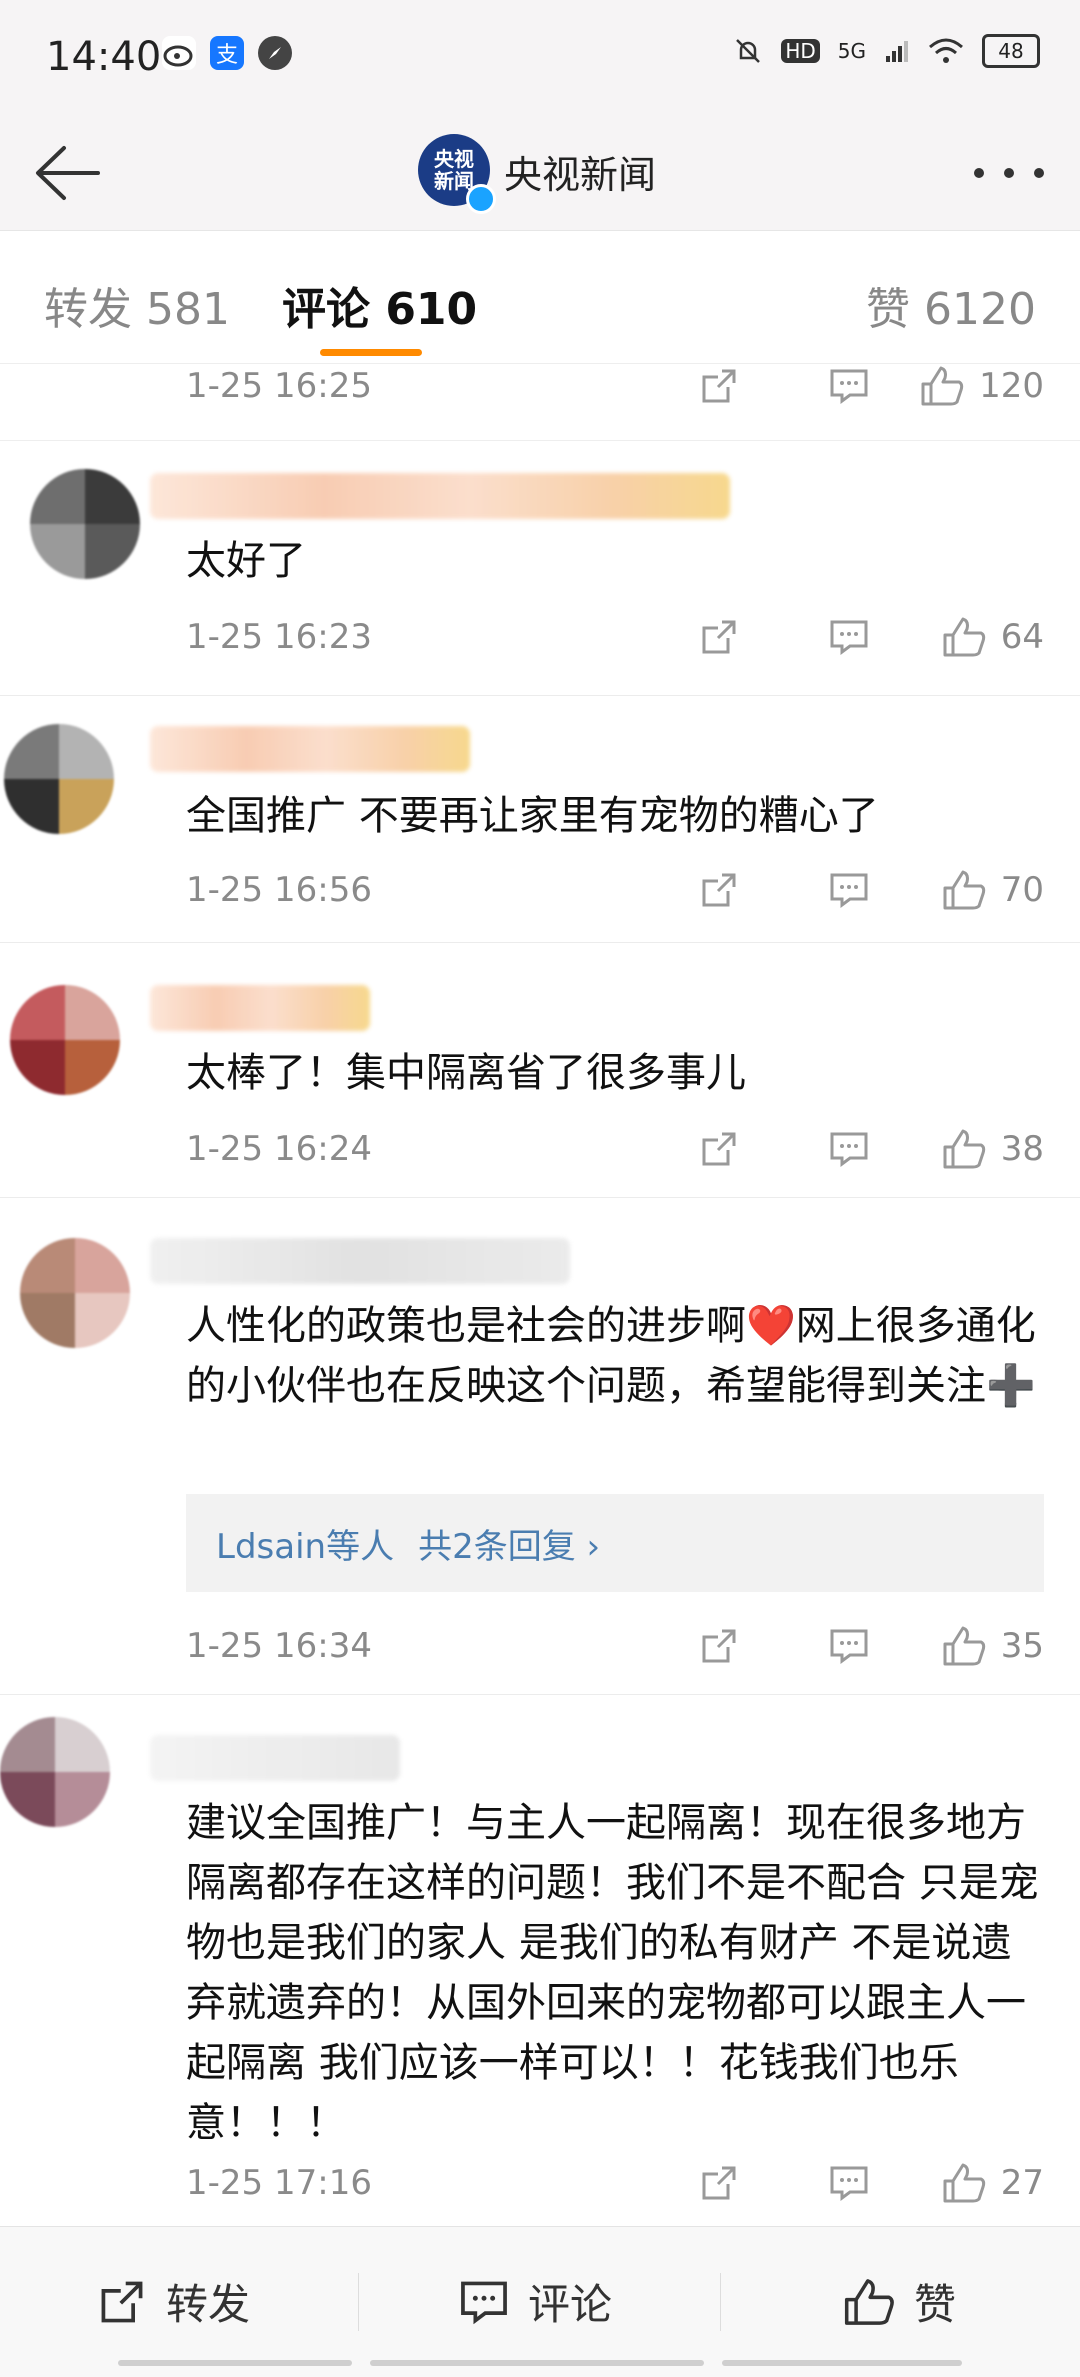 The height and width of the screenshot is (2377, 1080). I want to click on reply-count-link: 共2条回复 ›, so click(509, 1543).